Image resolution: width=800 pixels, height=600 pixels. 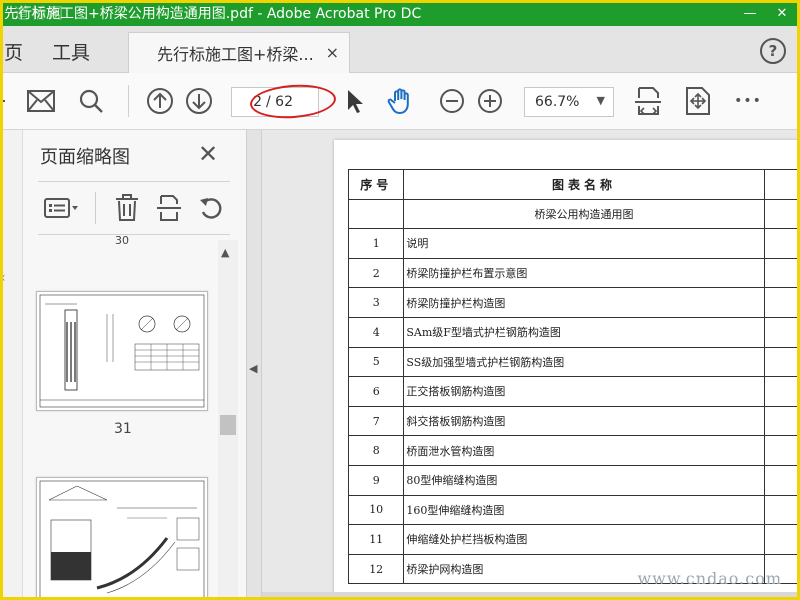 I want to click on zoom-level-value: 66.7%, so click(x=557, y=102).